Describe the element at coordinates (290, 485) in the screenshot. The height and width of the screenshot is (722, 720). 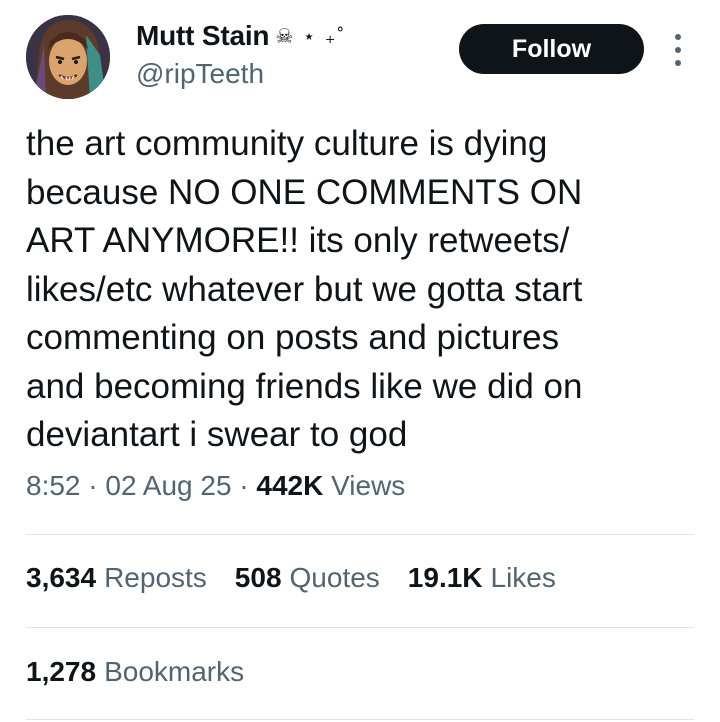
I see `views-count: 442K` at that location.